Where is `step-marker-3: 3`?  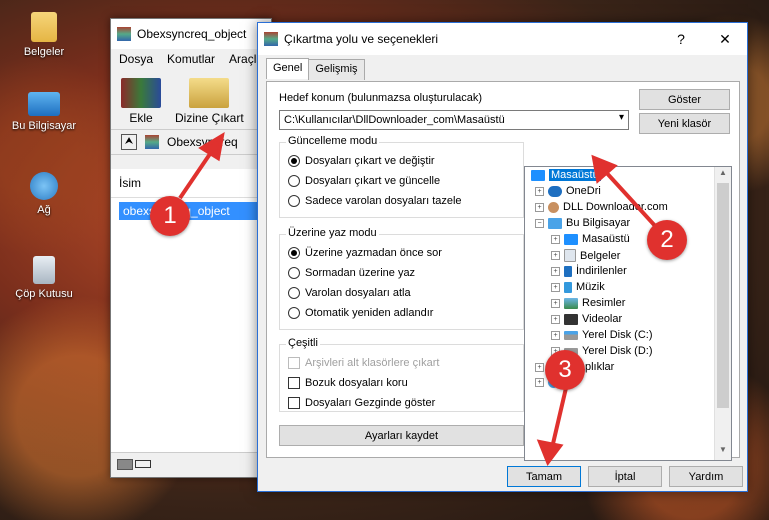 step-marker-3: 3 is located at coordinates (565, 370).